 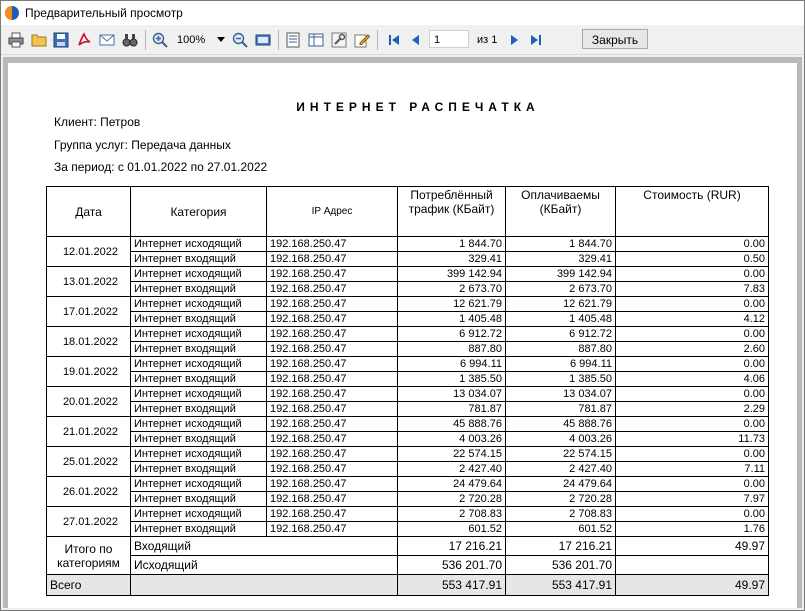 What do you see at coordinates (692, 439) in the screenshot?
I see `cost-cell: 11.73` at bounding box center [692, 439].